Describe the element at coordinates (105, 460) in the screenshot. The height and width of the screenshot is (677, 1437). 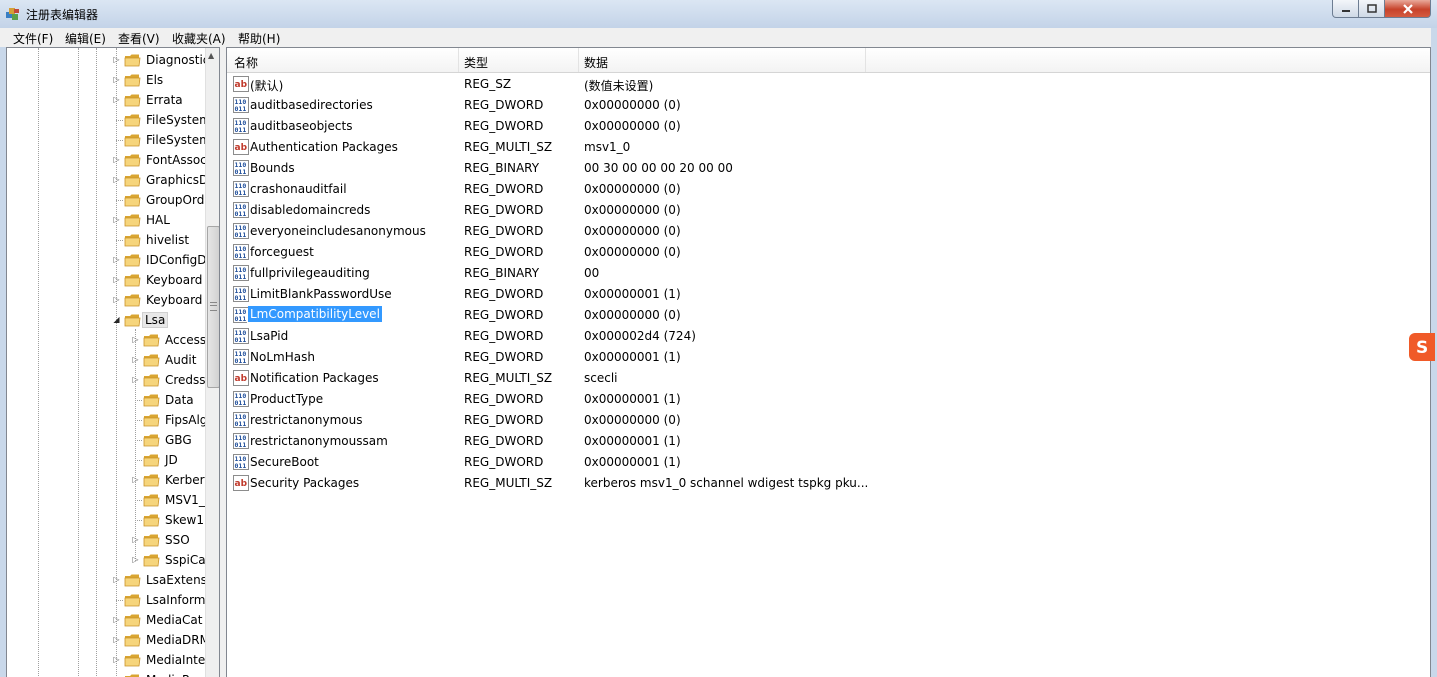
I see `tree-item: JD` at that location.